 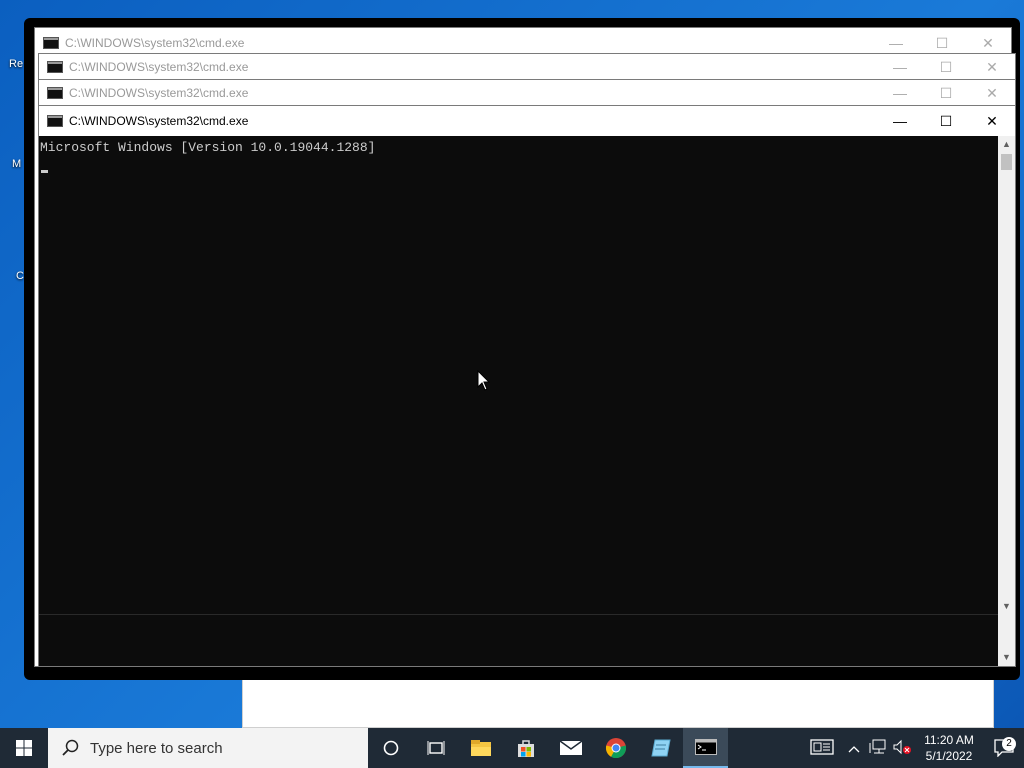 I want to click on store-button, so click(x=525, y=748).